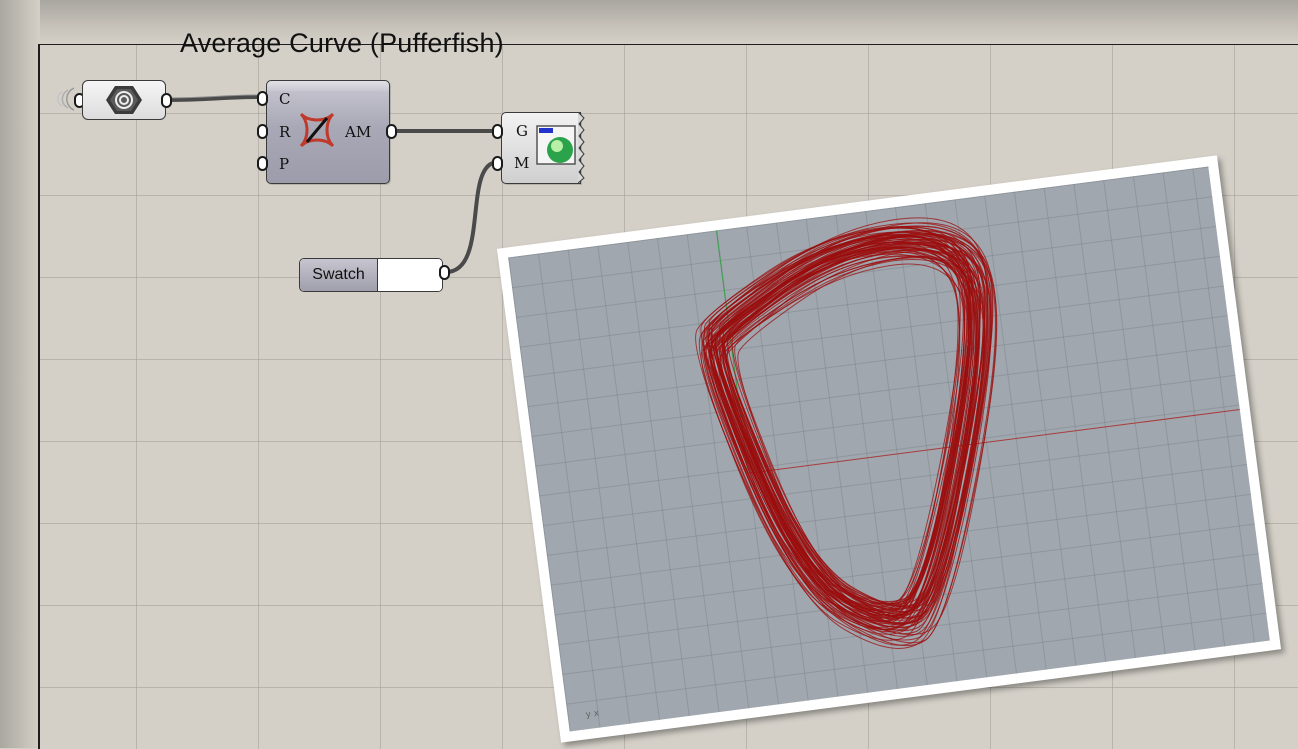 This screenshot has height=749, width=1298. I want to click on average-curve-component: C R P AM, so click(328, 132).